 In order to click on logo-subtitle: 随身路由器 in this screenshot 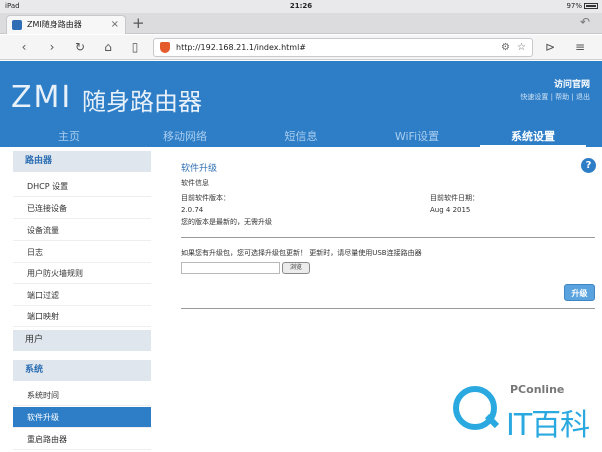, I will do `click(142, 102)`.